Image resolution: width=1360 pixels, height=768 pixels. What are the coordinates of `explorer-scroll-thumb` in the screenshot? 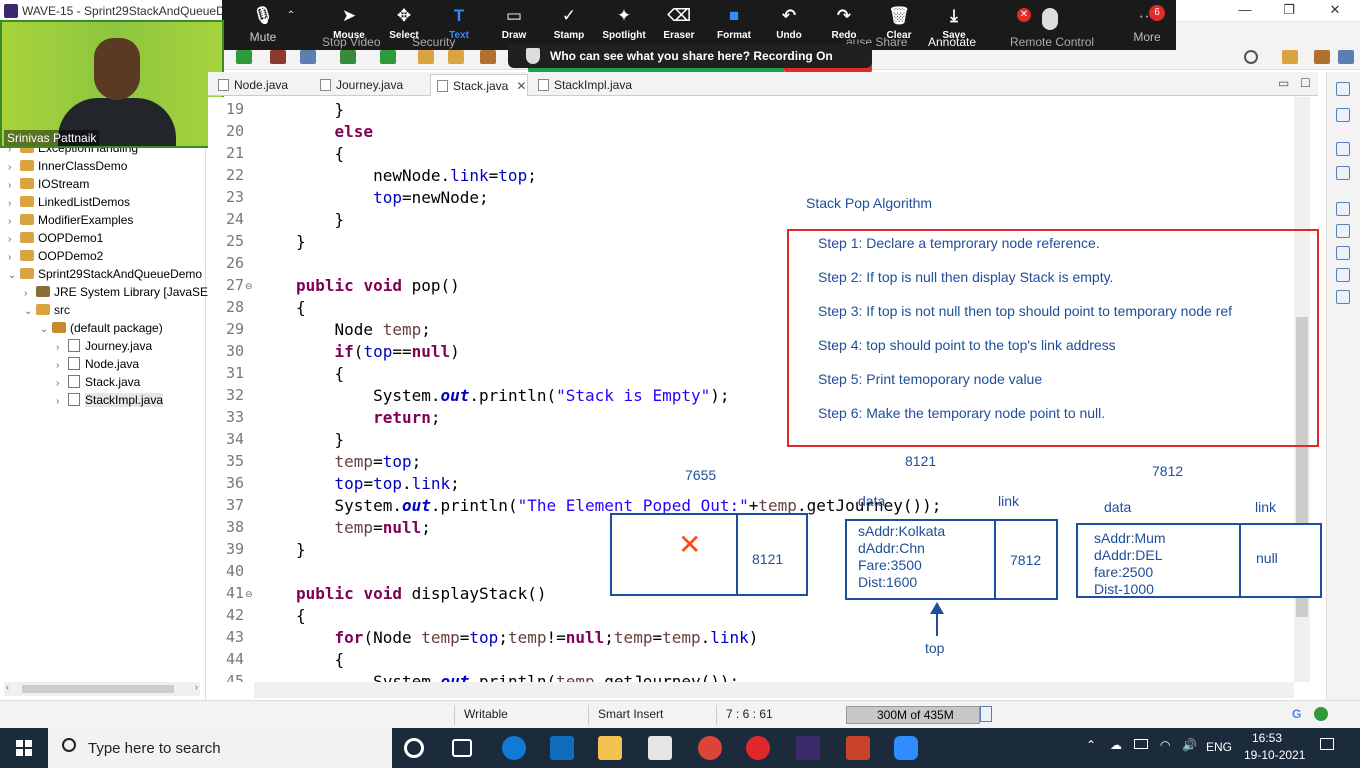 It's located at (98, 689).